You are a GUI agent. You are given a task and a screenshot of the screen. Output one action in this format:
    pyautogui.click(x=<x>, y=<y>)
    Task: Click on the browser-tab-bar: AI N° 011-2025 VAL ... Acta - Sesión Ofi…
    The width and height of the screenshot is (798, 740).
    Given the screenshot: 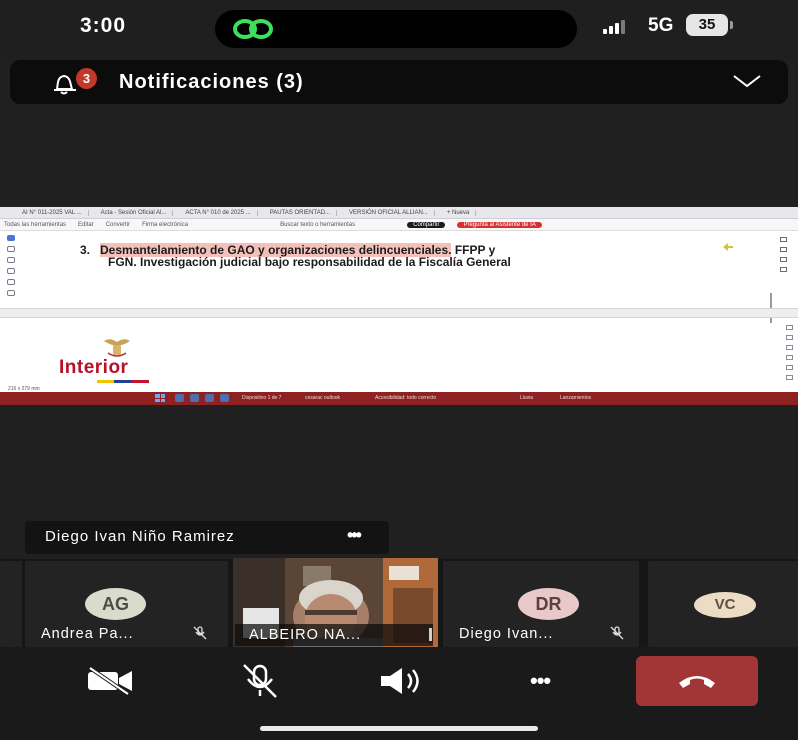 What is the action you would take?
    pyautogui.click(x=399, y=213)
    